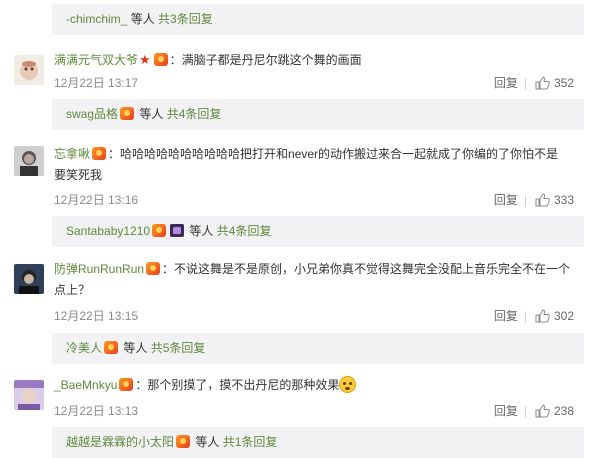  I want to click on comment-time: 12月22日 13:15, so click(96, 316).